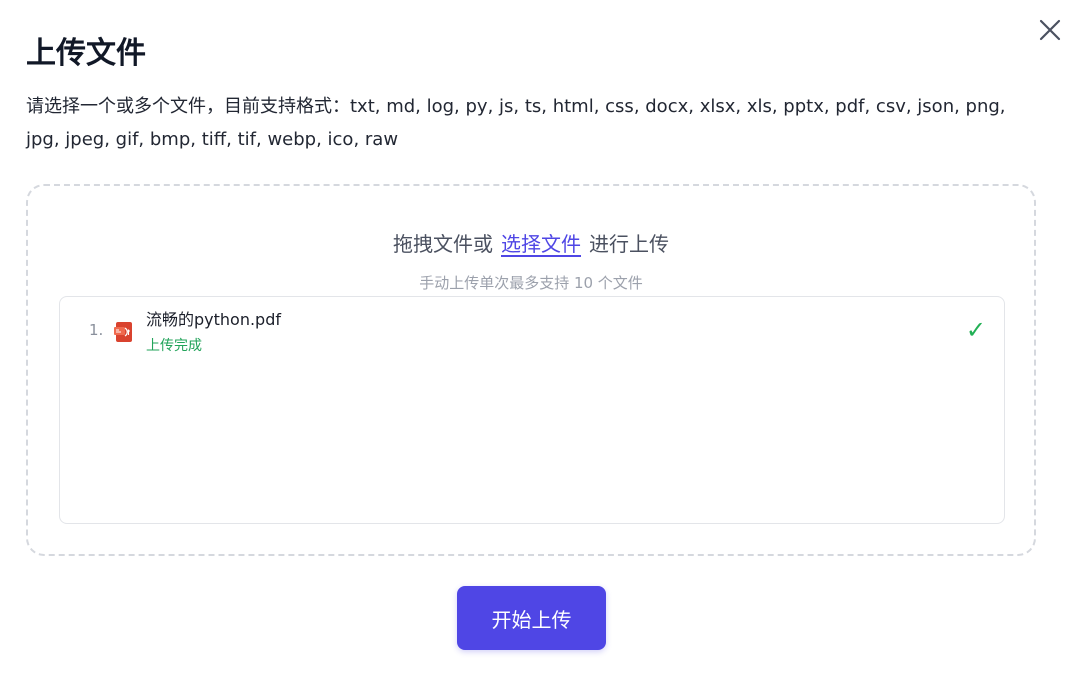 The width and height of the screenshot is (1080, 679). I want to click on file-index: 1., so click(96, 330).